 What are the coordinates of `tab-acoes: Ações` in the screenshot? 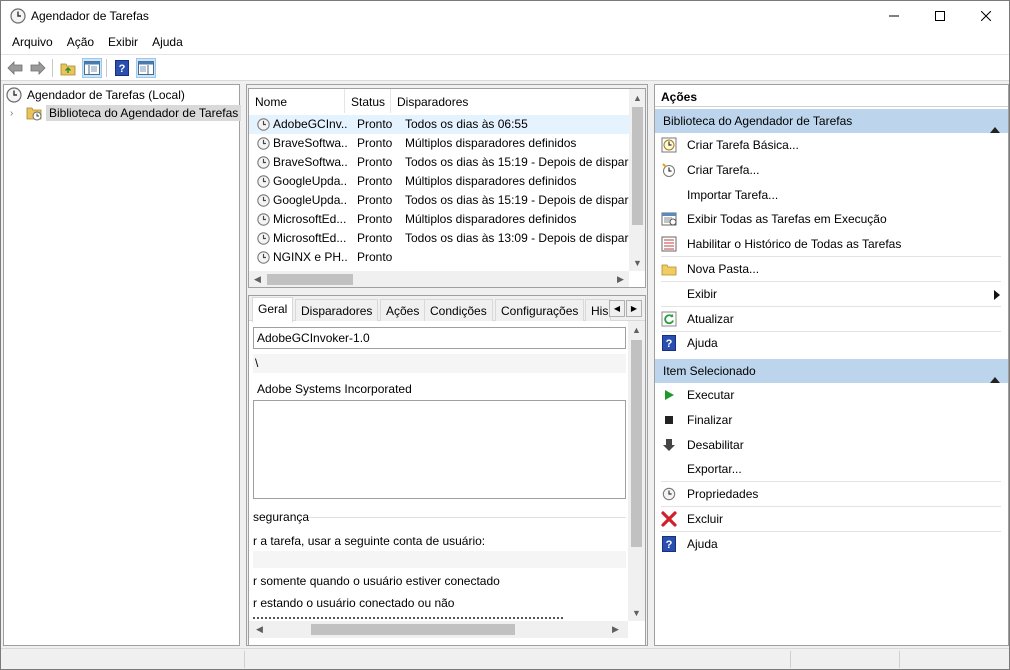 It's located at (403, 310).